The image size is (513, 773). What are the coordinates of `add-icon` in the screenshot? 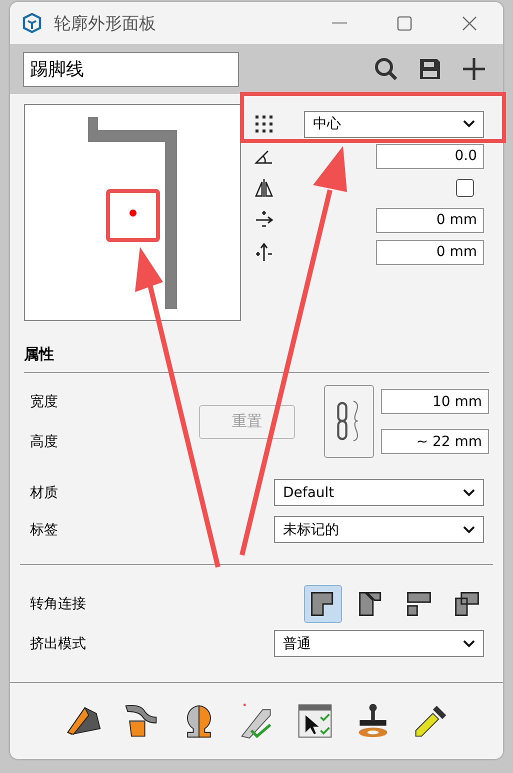 It's located at (474, 69).